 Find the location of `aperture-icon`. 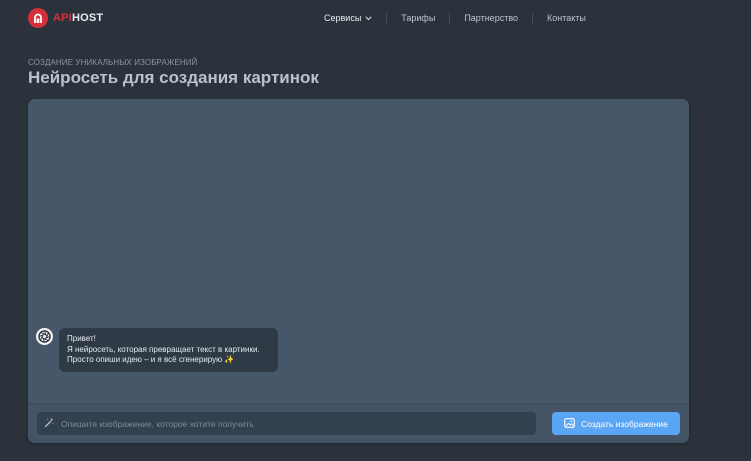

aperture-icon is located at coordinates (44, 336).